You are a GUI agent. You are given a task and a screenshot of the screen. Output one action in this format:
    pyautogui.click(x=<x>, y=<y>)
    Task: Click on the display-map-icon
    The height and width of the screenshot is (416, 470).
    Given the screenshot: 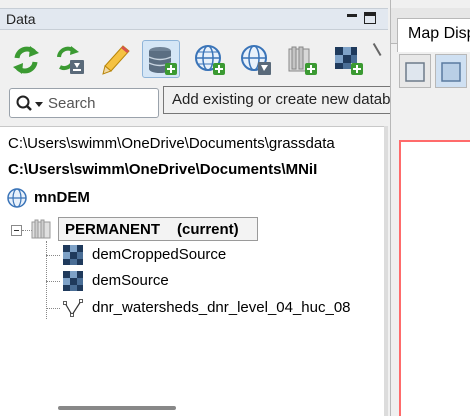 What is the action you would take?
    pyautogui.click(x=415, y=72)
    